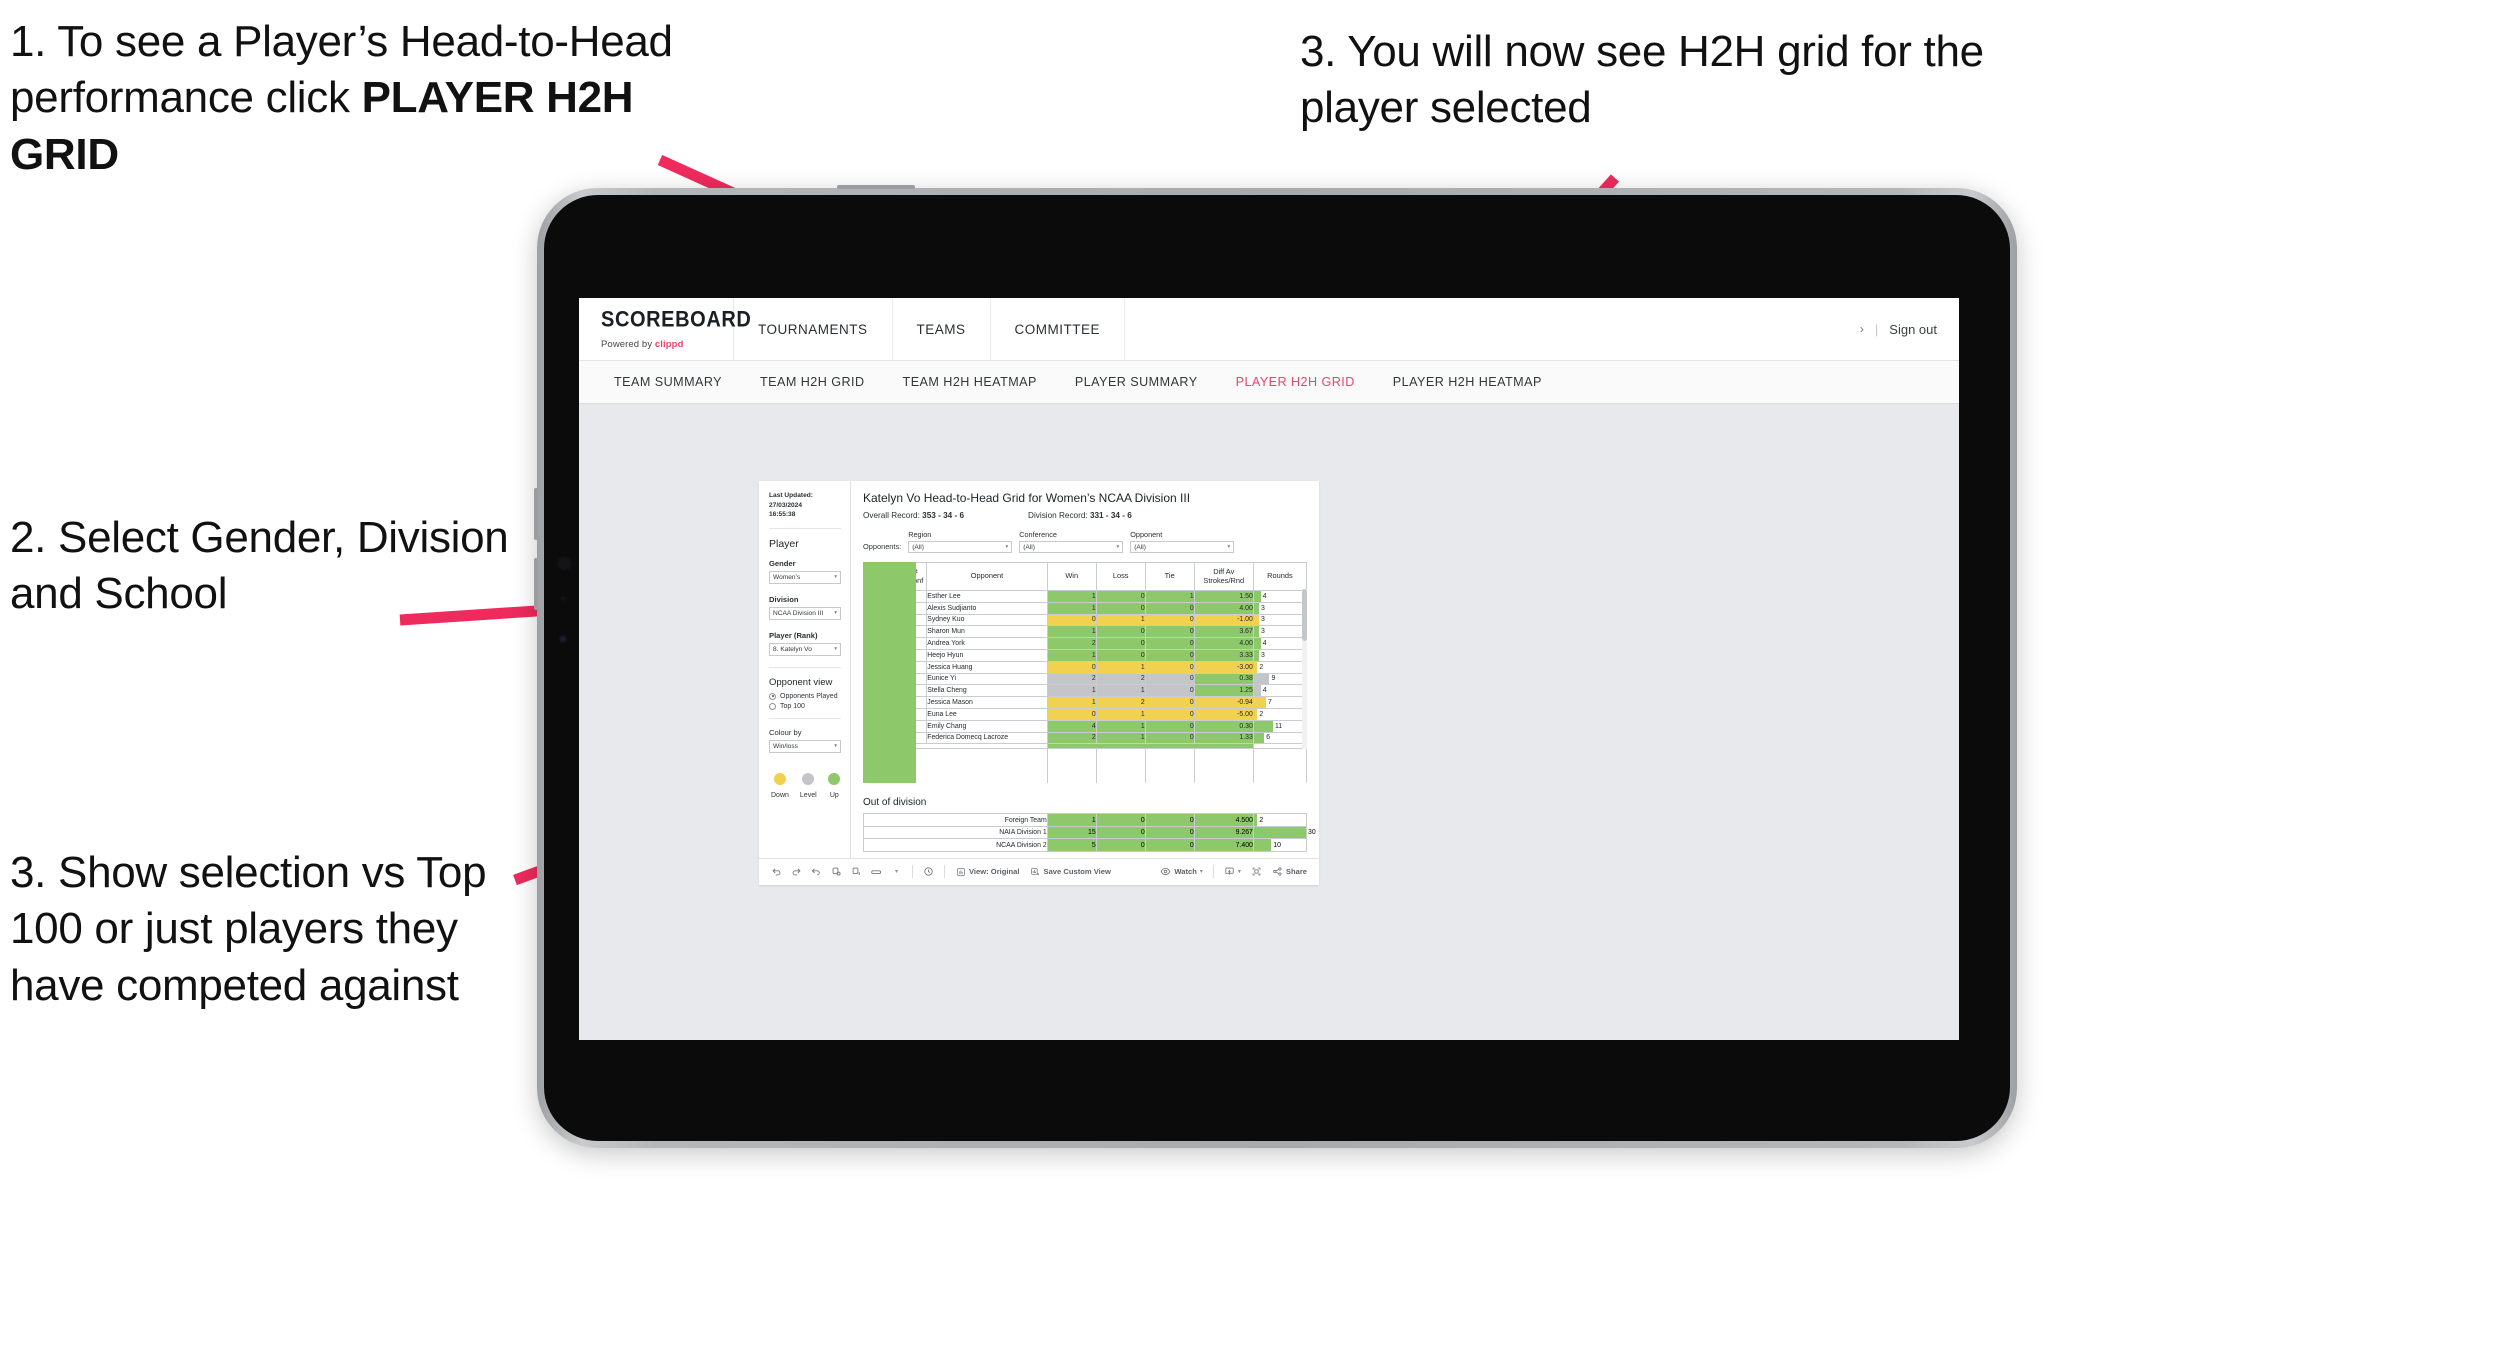  Describe the element at coordinates (1085, 738) in the screenshot. I see `table-row: 20117Federica Domecq Lacroze2101.336` at that location.